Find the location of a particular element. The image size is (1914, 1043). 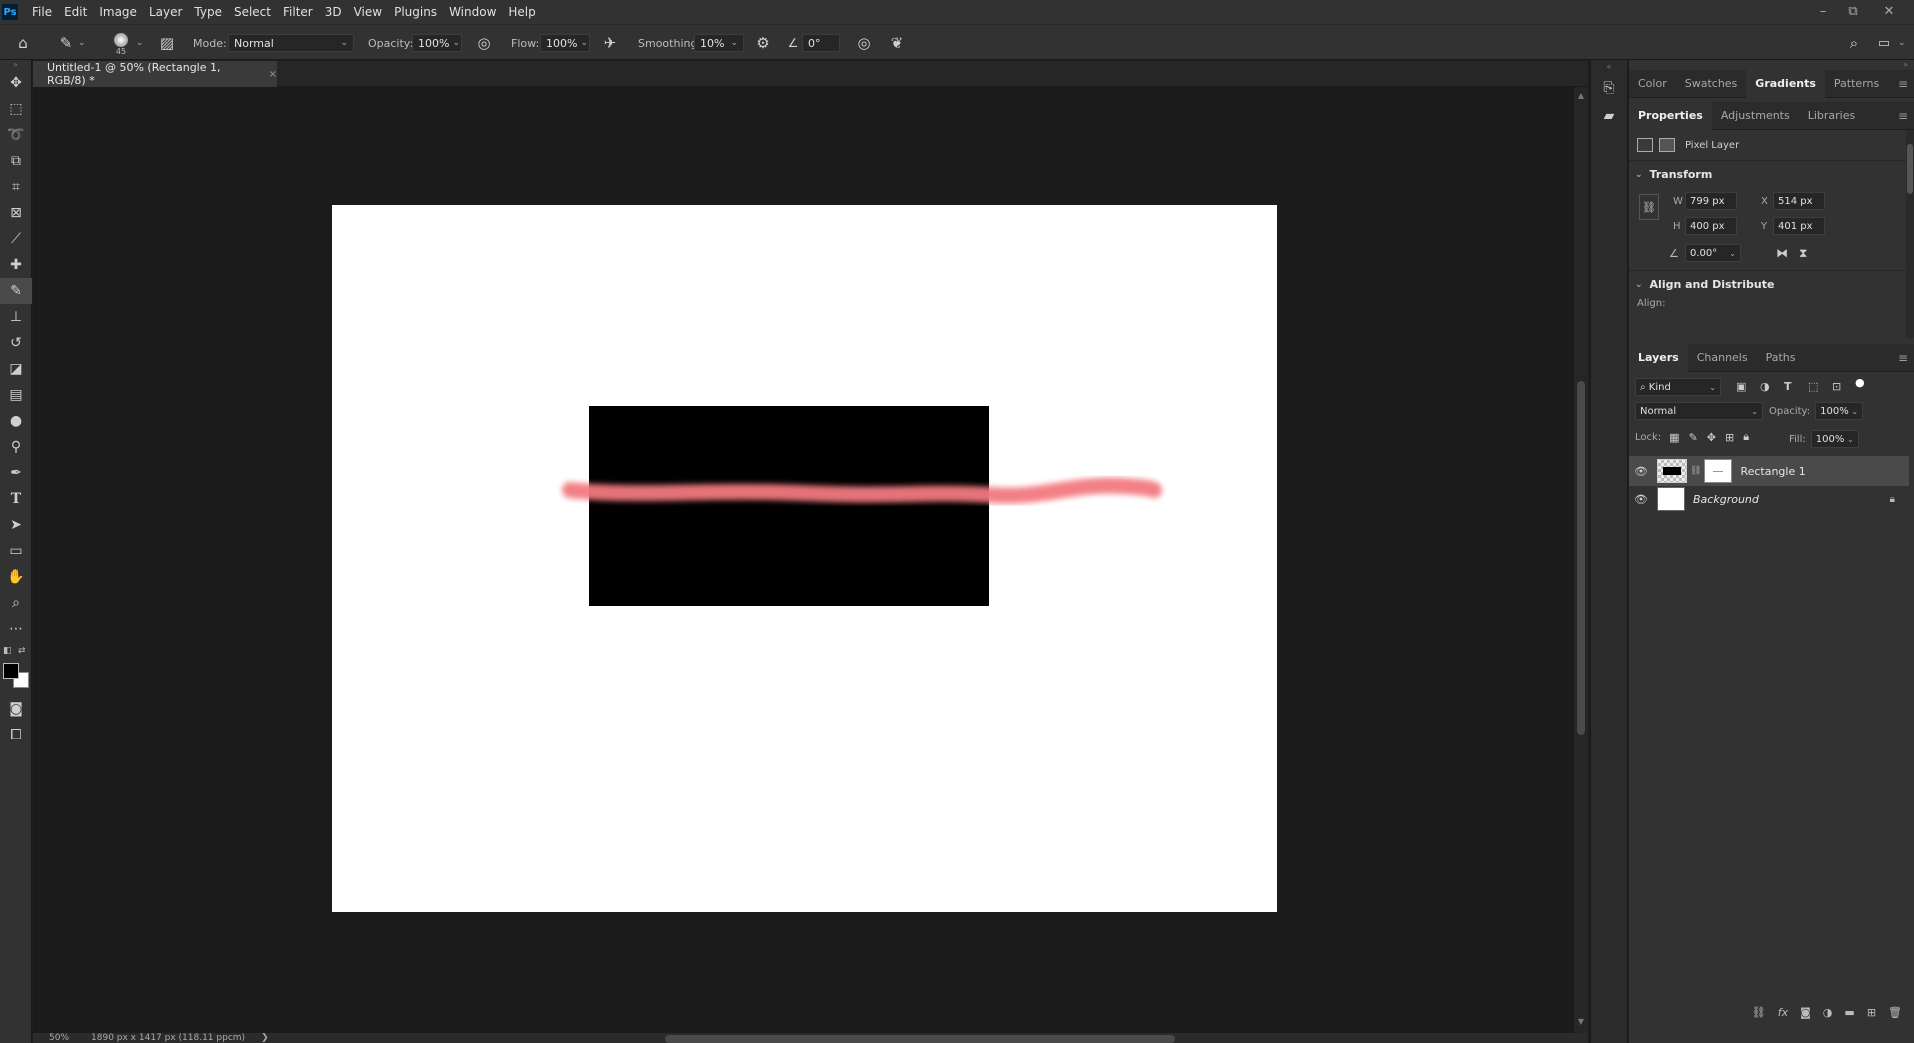

layers-panel-menu-icon: ≡ is located at coordinates (1903, 358).